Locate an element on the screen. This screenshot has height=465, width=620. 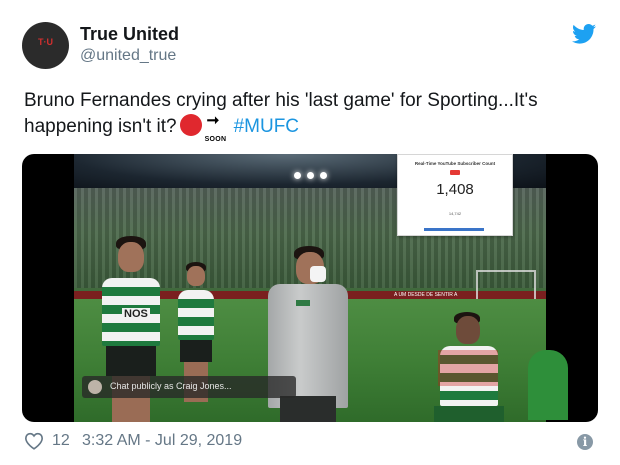
author-handle: @united_true is located at coordinates (128, 56).